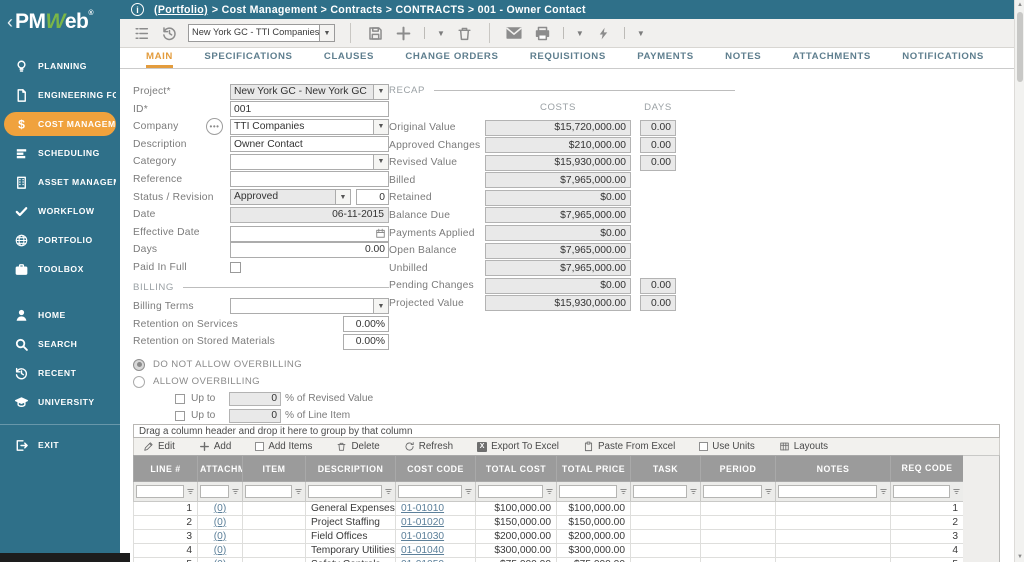  What do you see at coordinates (743, 58) in the screenshot?
I see `tab-notes: NOTES` at bounding box center [743, 58].